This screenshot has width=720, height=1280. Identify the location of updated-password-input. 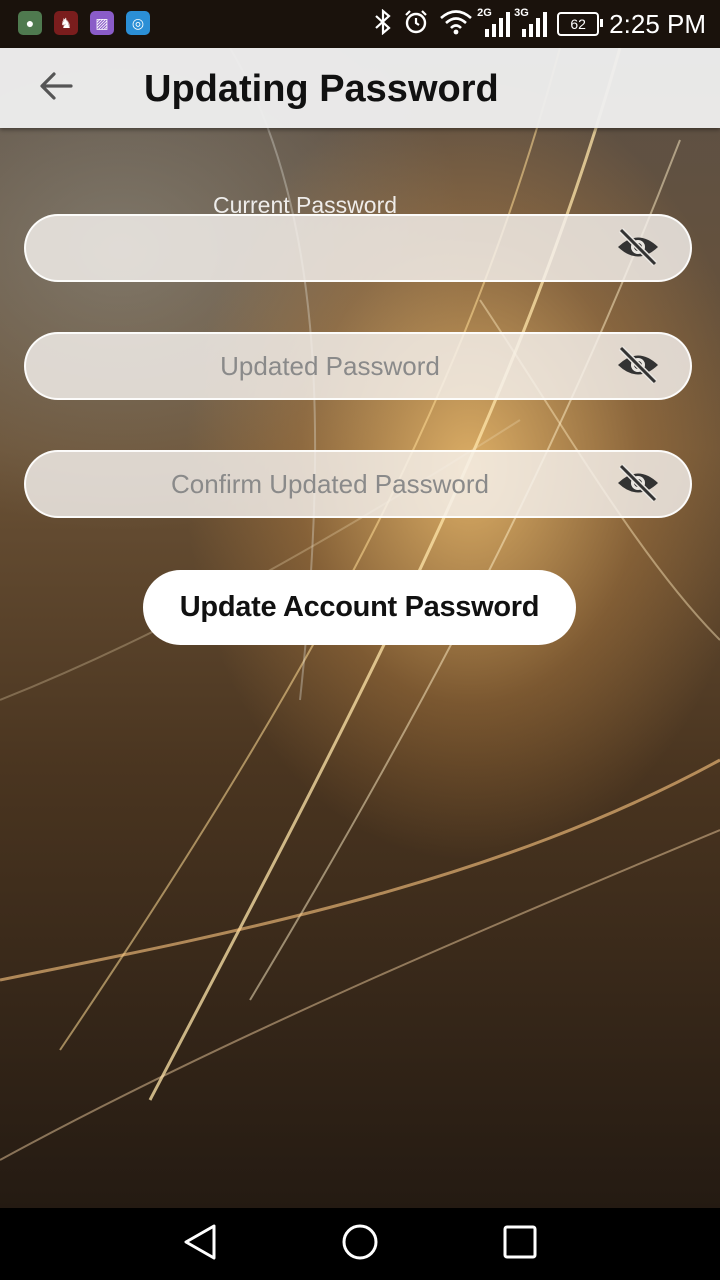
(330, 366).